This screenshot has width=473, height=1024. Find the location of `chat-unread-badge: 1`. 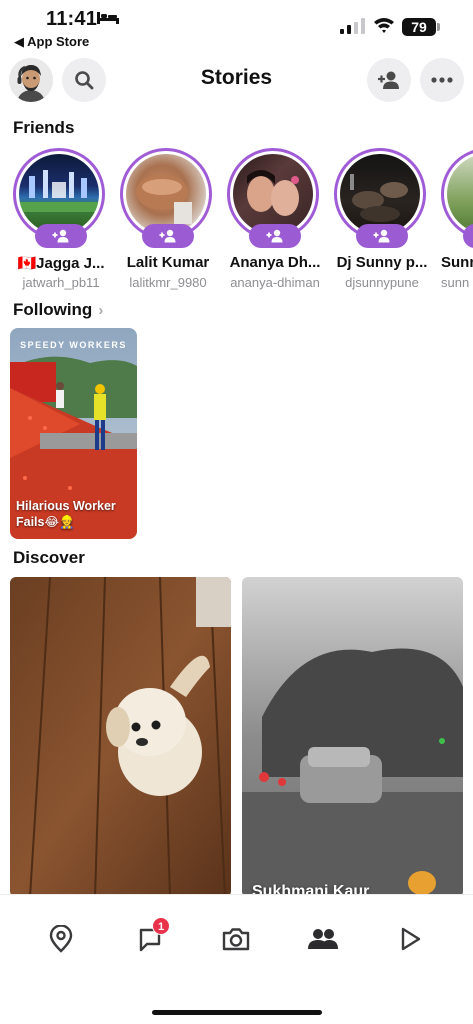

chat-unread-badge: 1 is located at coordinates (161, 926).